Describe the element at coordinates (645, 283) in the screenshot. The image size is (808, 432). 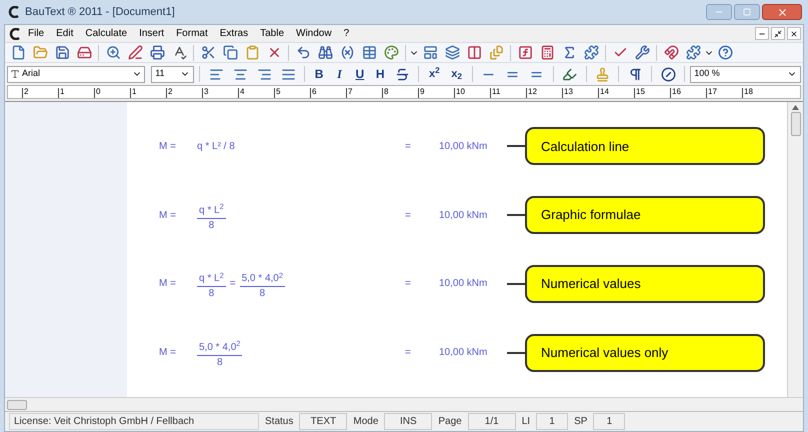
I see `callout-box: Numerical values` at that location.